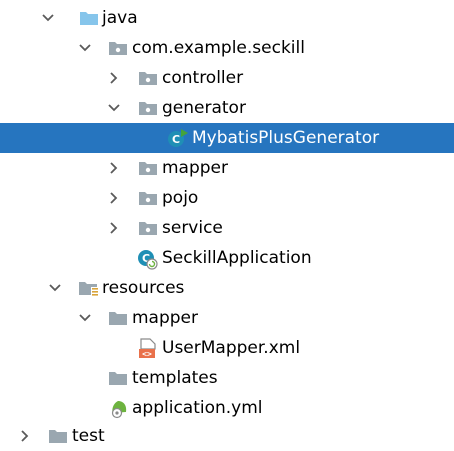  I want to click on xml-file-icon: <>, so click(147, 348).